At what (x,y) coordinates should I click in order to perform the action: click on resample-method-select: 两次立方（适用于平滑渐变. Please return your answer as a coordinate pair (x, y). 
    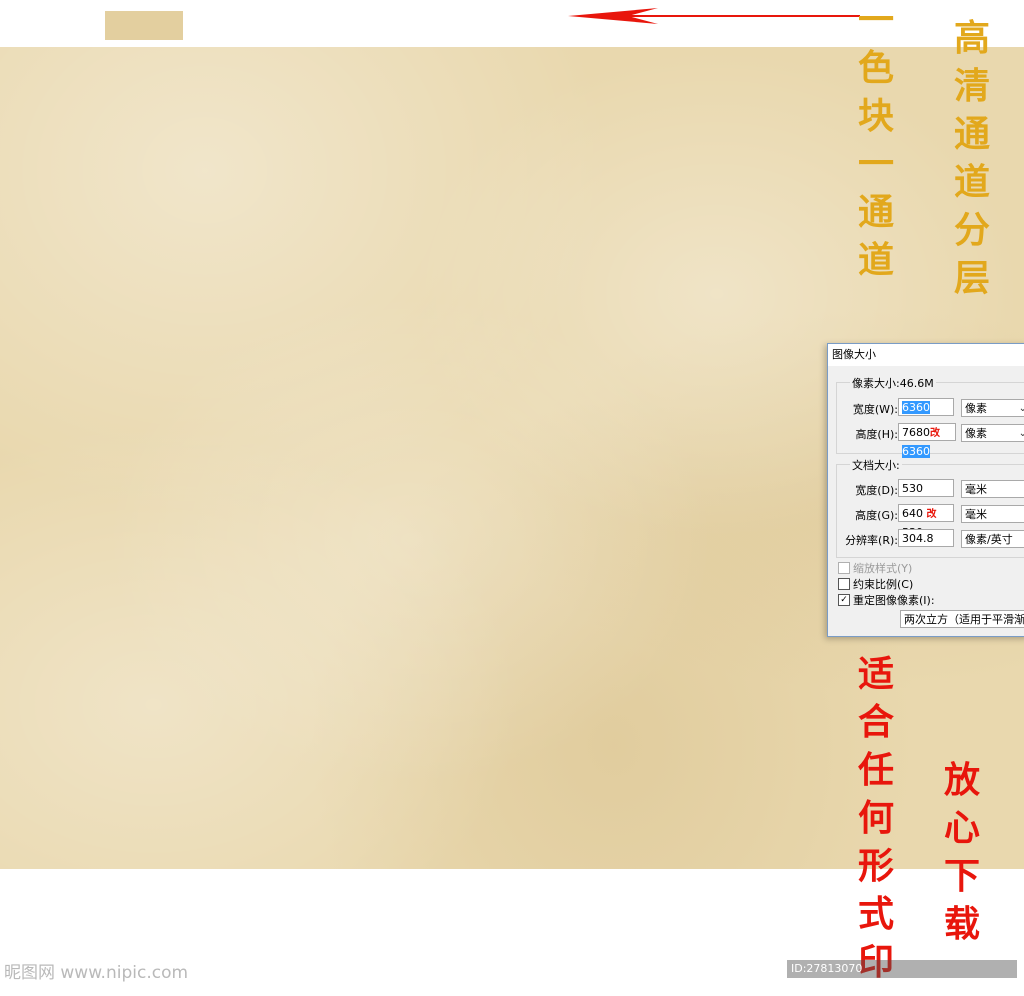
    Looking at the image, I should click on (962, 619).